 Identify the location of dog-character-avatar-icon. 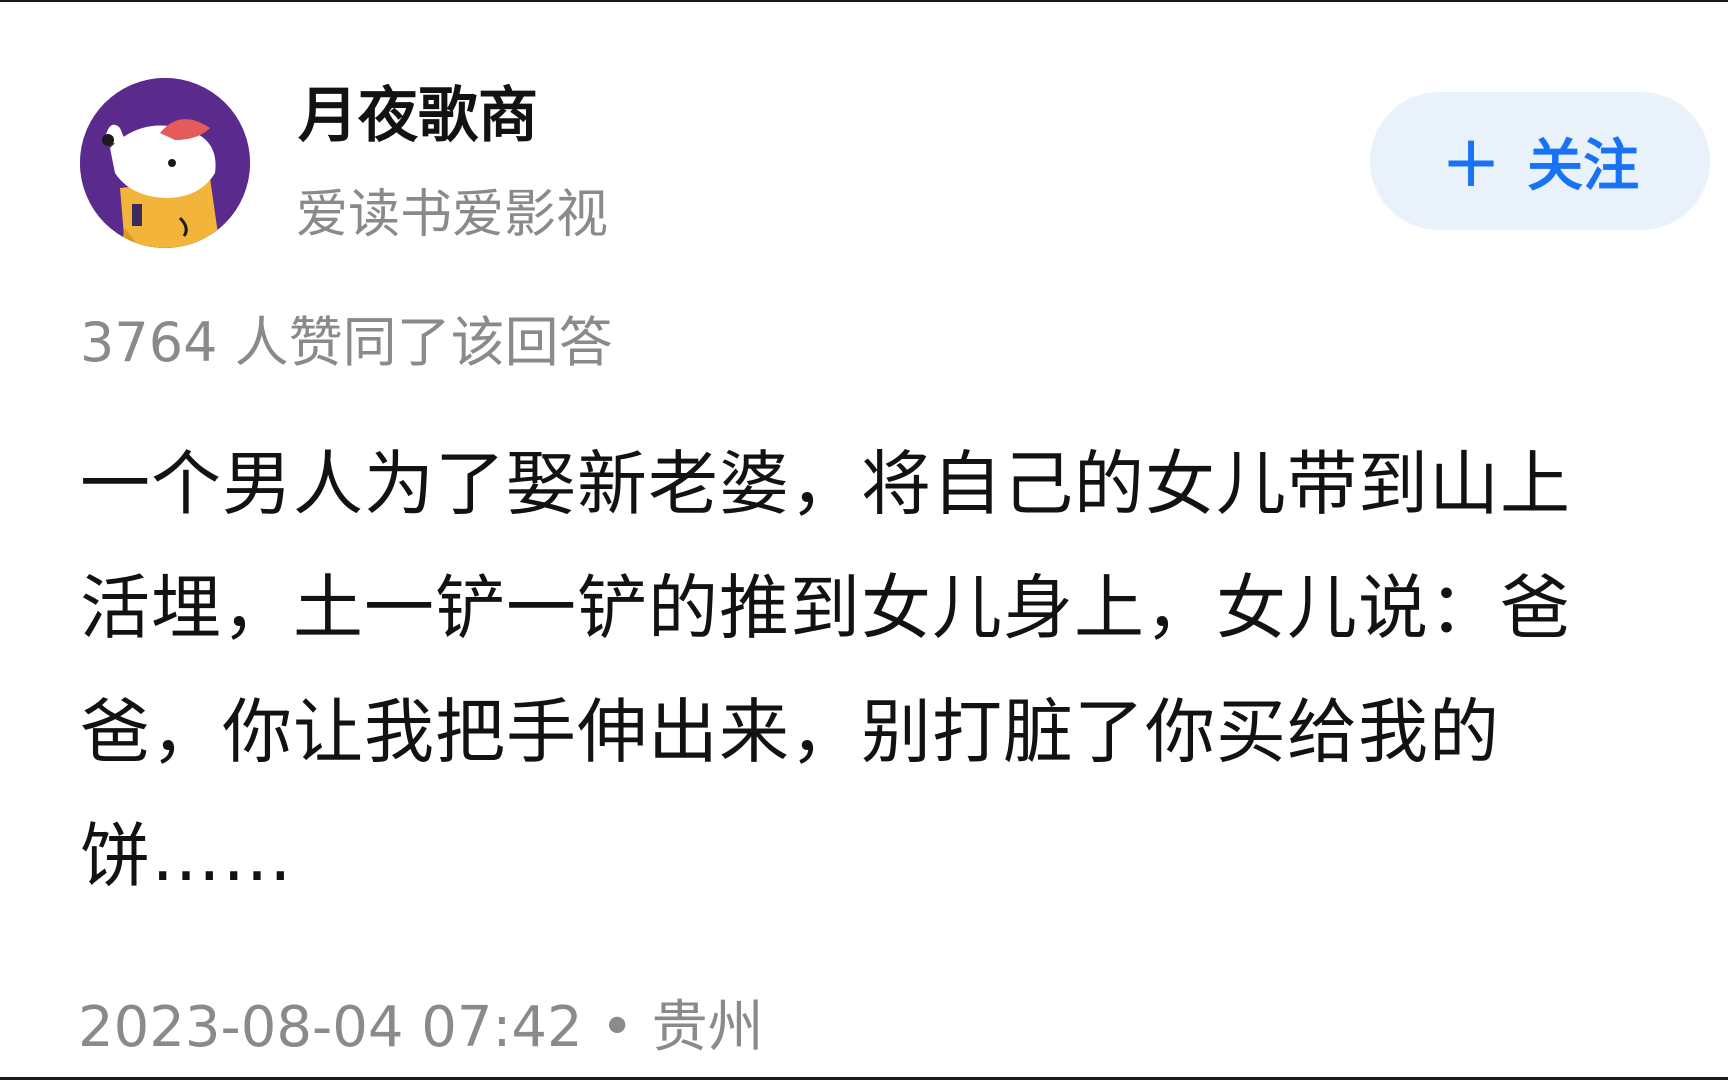
(165, 163).